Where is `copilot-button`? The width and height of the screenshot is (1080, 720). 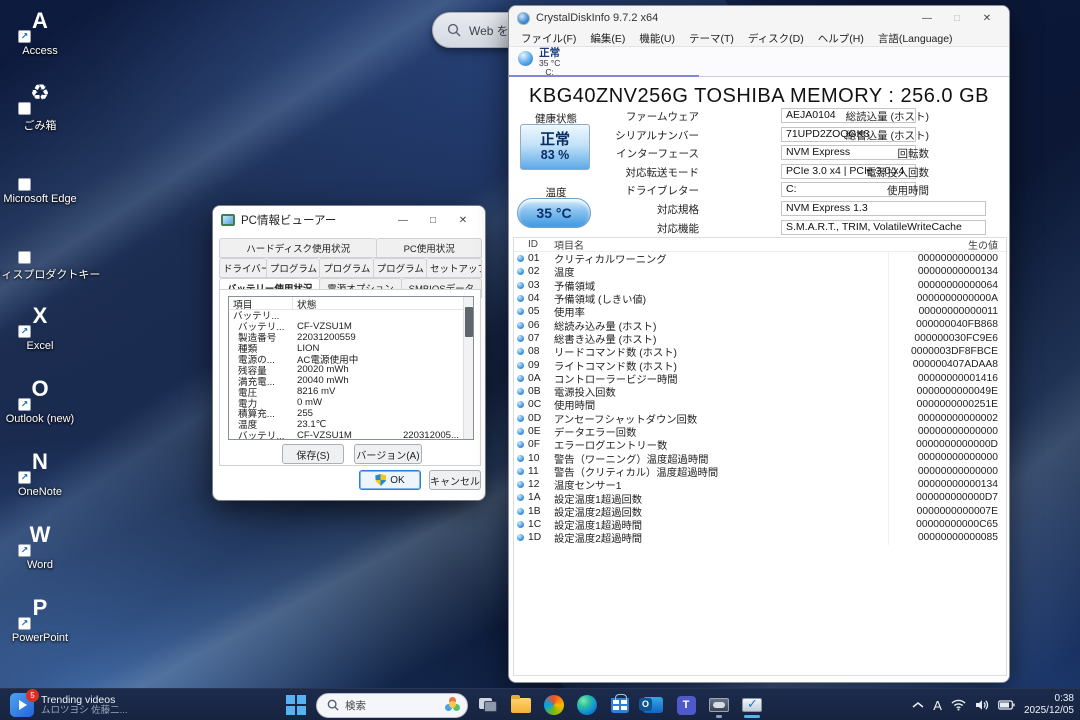
copilot-button is located at coordinates (554, 705).